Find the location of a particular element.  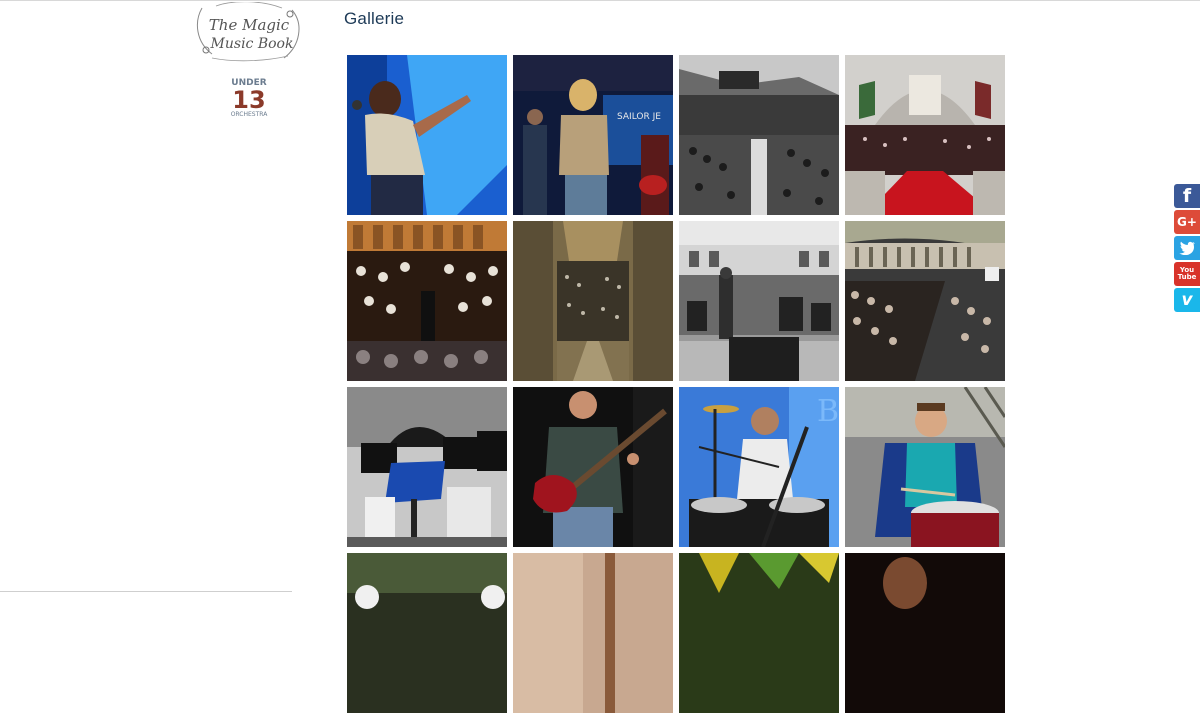

gallery-tile-rehearsal is located at coordinates (759, 301).